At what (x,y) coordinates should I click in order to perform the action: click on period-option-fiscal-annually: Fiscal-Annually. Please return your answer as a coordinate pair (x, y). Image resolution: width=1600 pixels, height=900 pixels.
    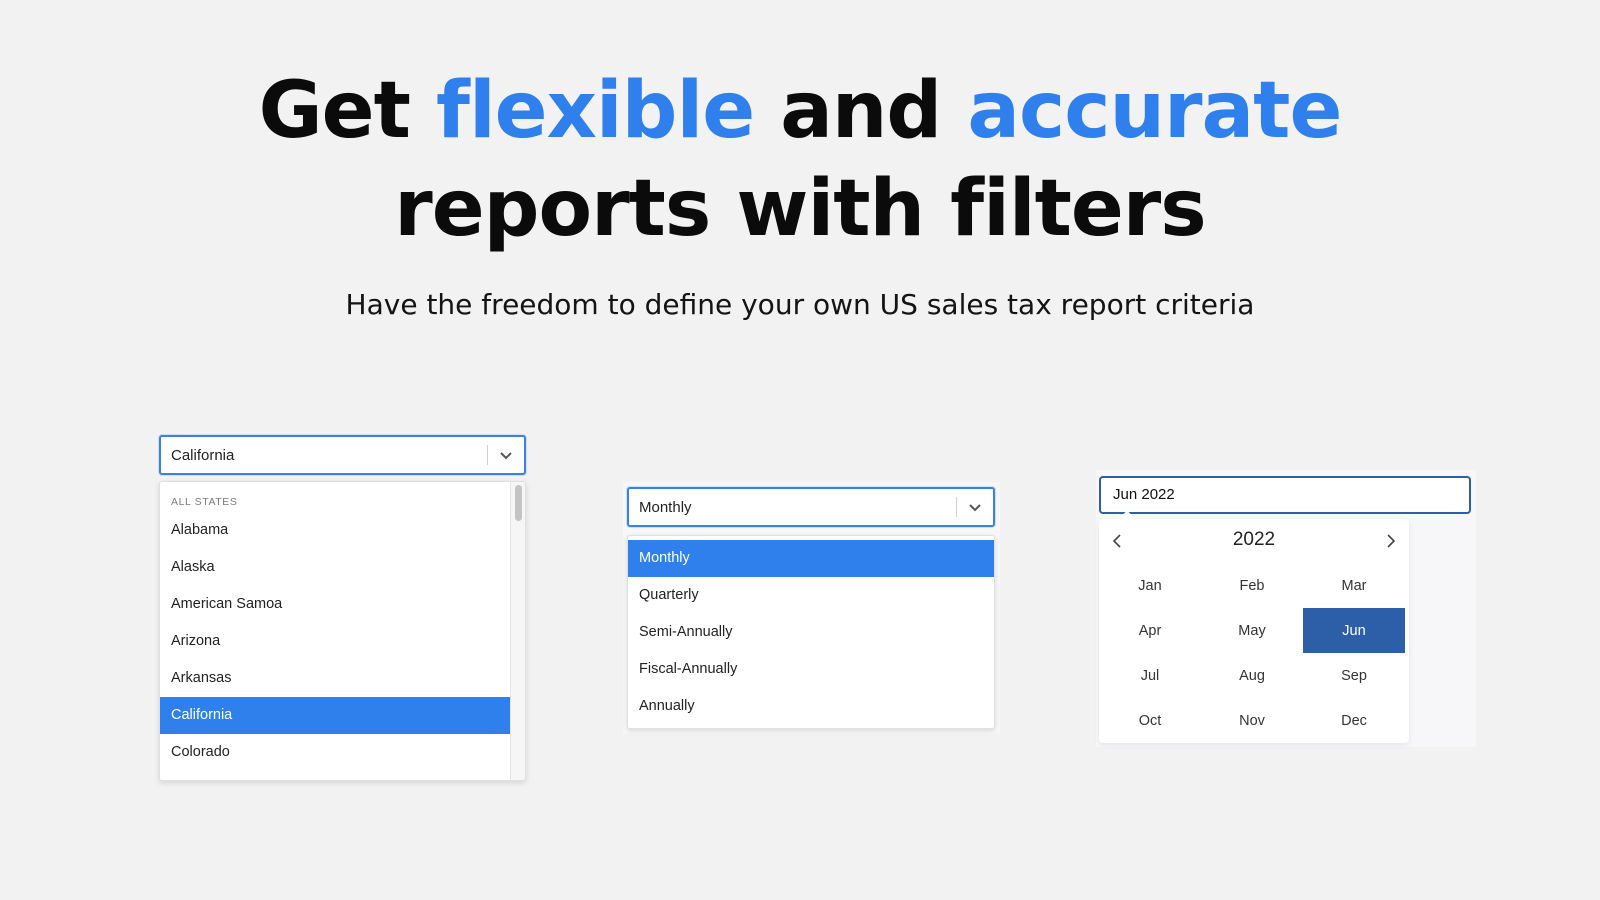
    Looking at the image, I should click on (811, 669).